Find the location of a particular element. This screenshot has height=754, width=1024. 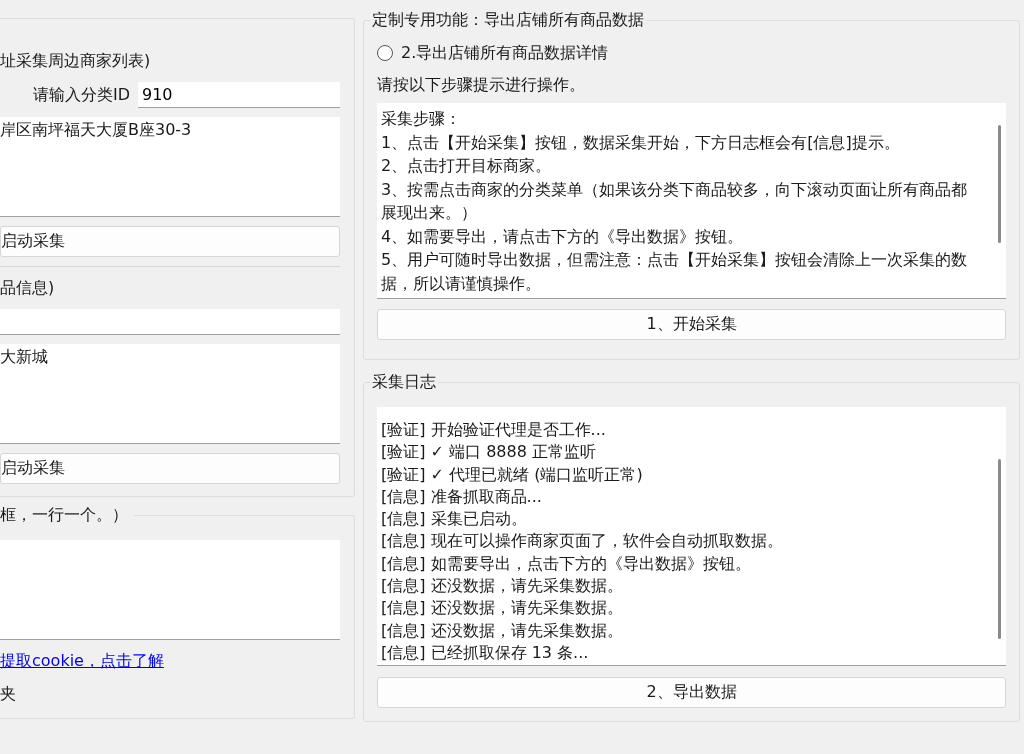

log-line: [信息] 现在可以操作商家页面了，软件会自动抓取数据。 is located at coordinates (582, 541).